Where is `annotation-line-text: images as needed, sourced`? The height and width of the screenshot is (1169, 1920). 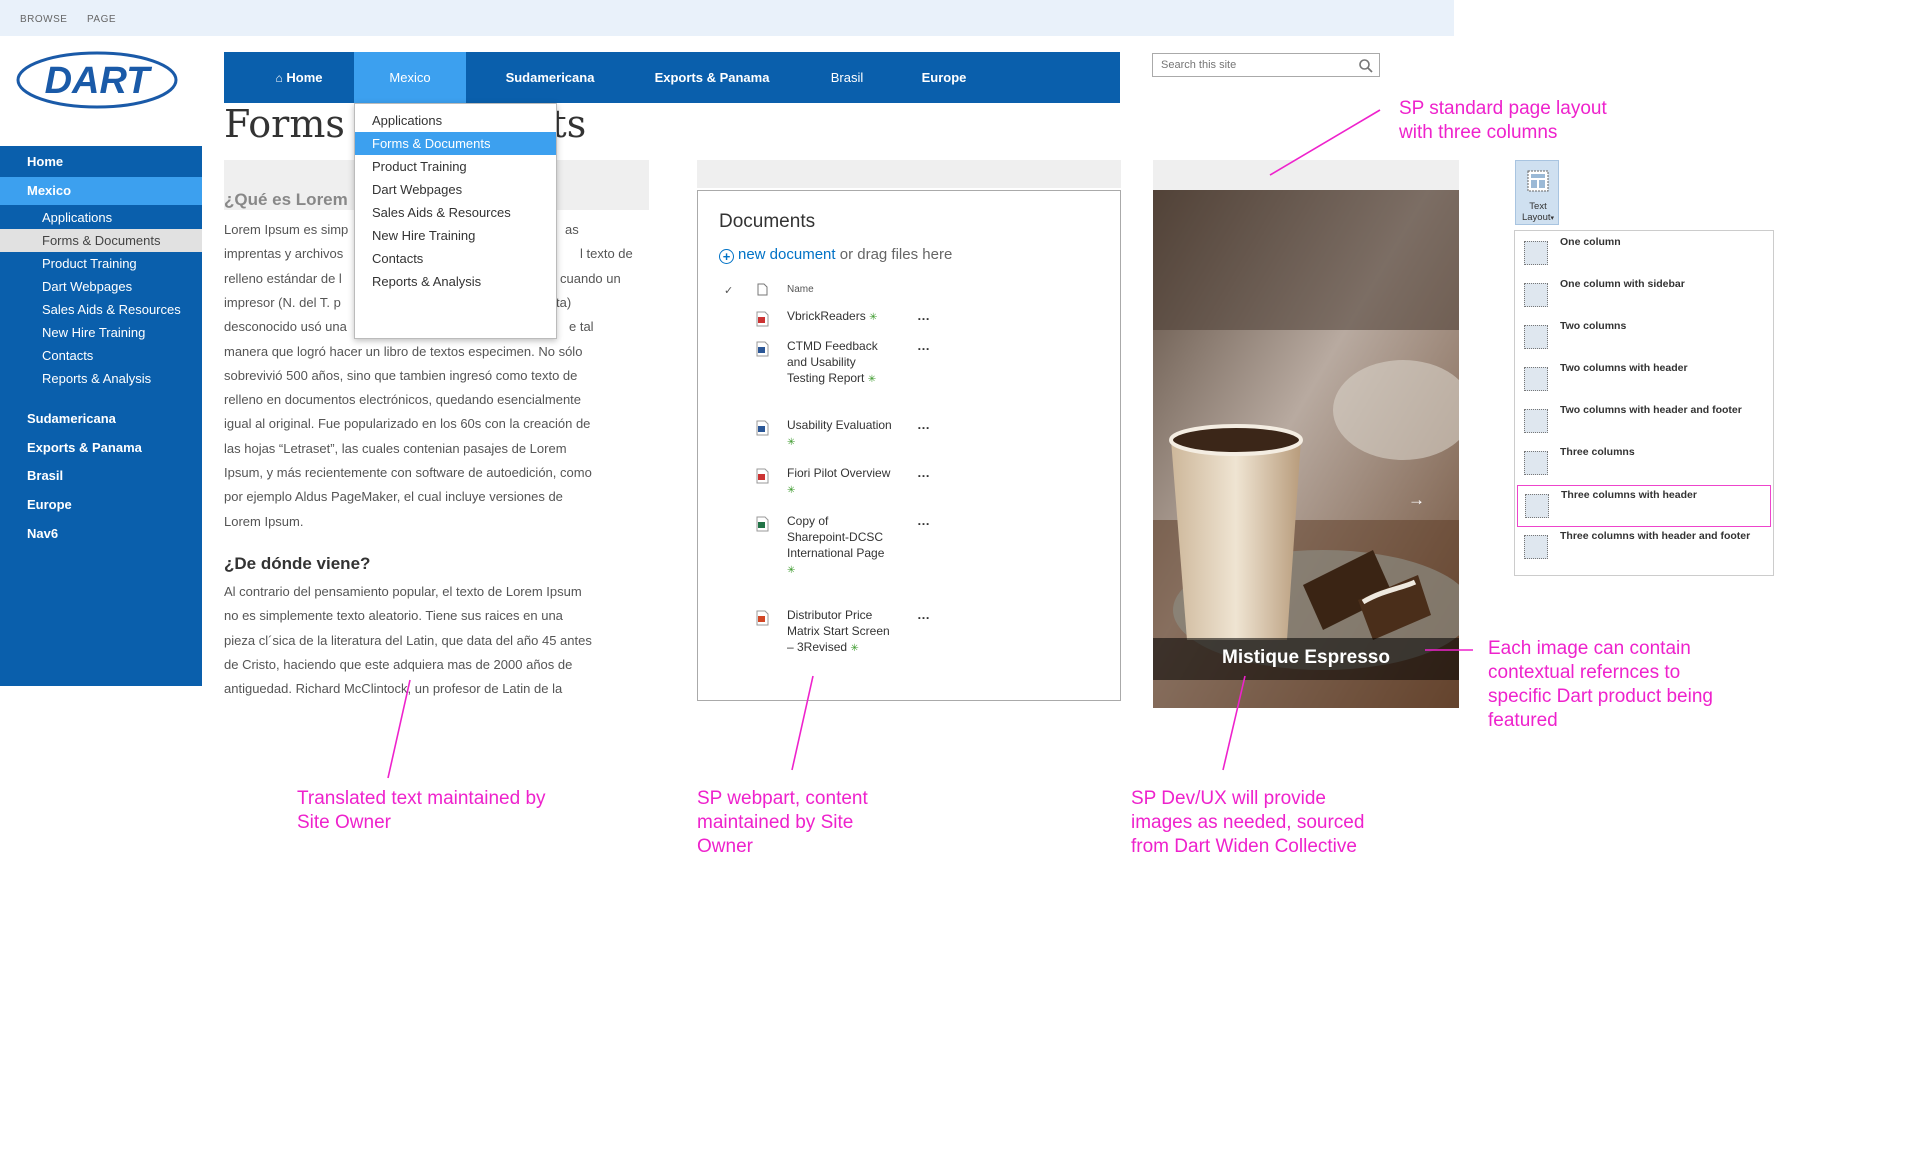
annotation-line-text: images as needed, sourced is located at coordinates (1248, 822).